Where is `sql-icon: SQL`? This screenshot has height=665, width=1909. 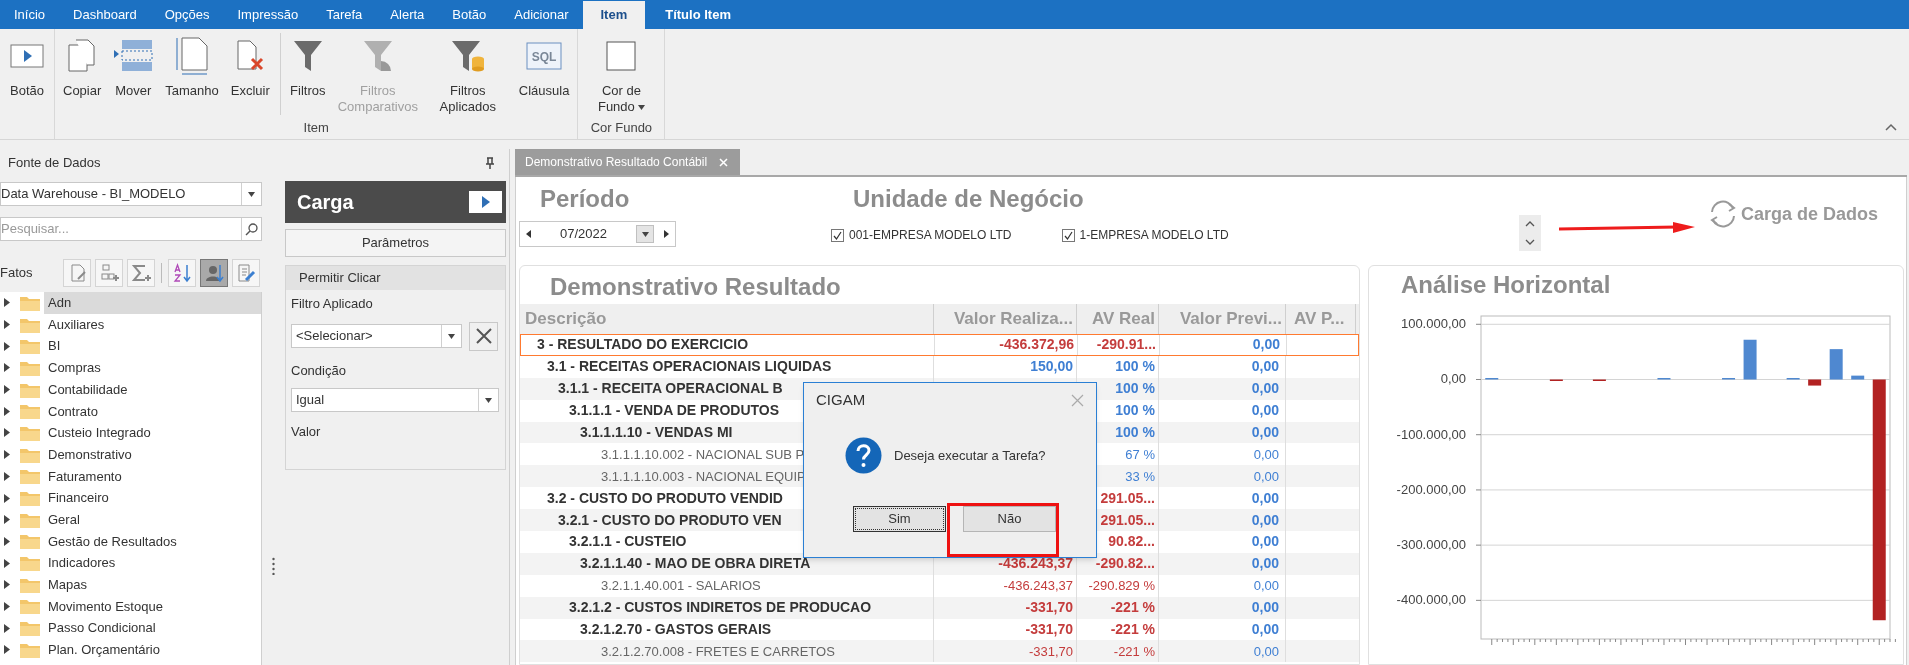
sql-icon: SQL is located at coordinates (544, 56).